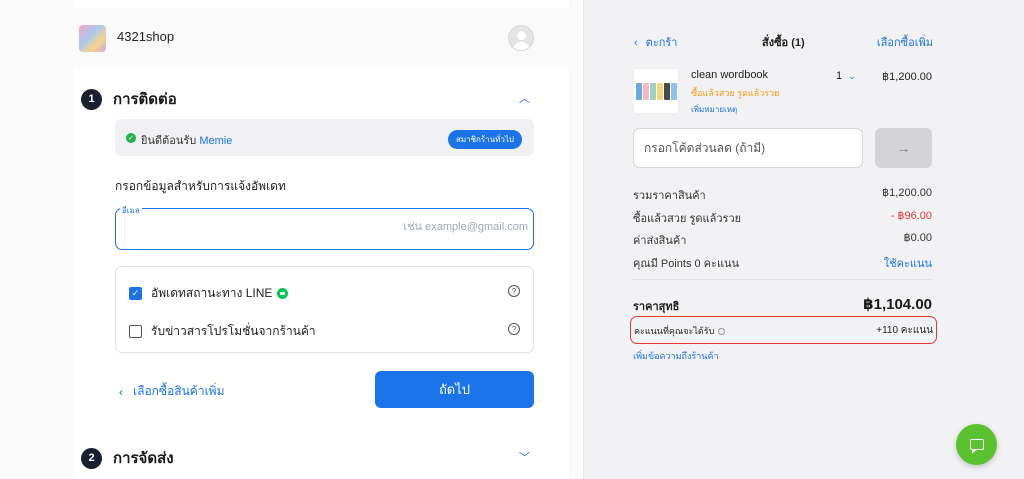 This screenshot has height=479, width=1024. I want to click on chevron-down-icon: ⌄, so click(852, 76).